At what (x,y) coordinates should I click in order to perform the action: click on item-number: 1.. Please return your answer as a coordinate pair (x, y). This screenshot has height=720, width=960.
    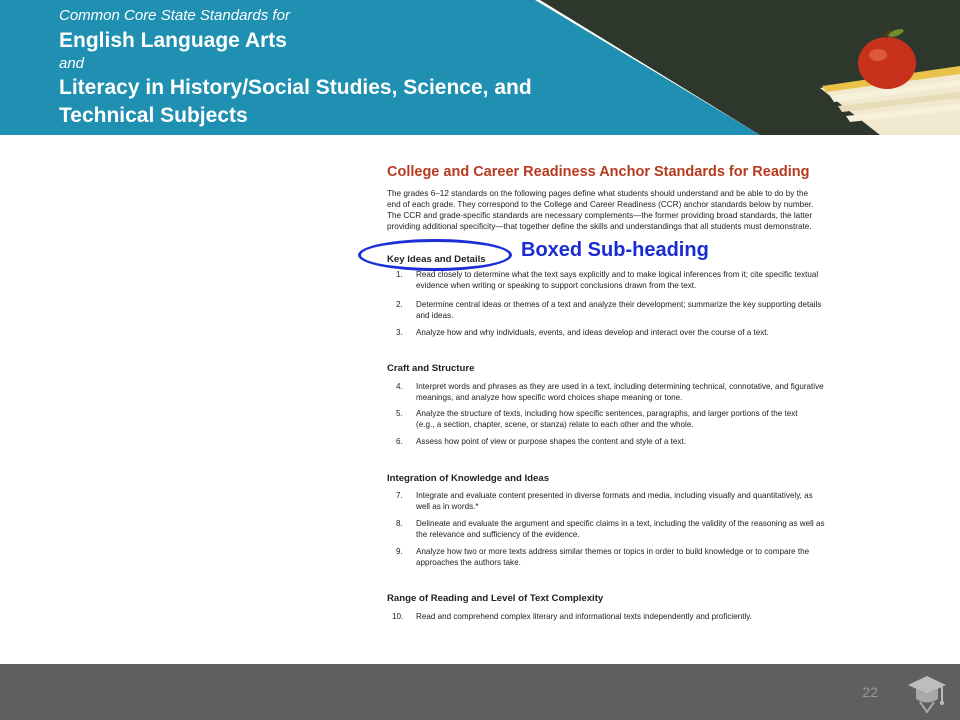
    Looking at the image, I should click on (399, 274).